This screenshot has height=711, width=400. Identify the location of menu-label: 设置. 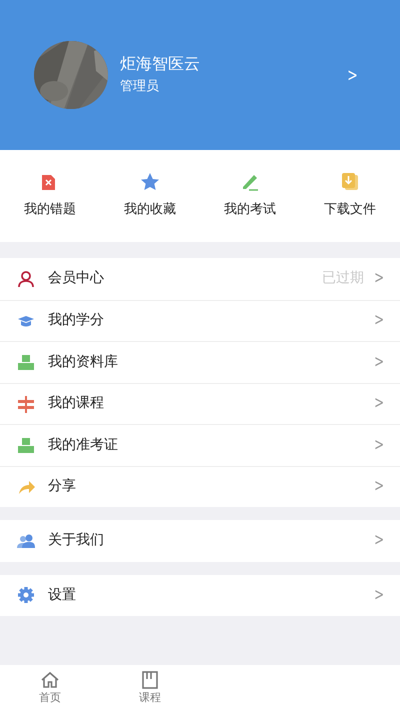
(62, 595).